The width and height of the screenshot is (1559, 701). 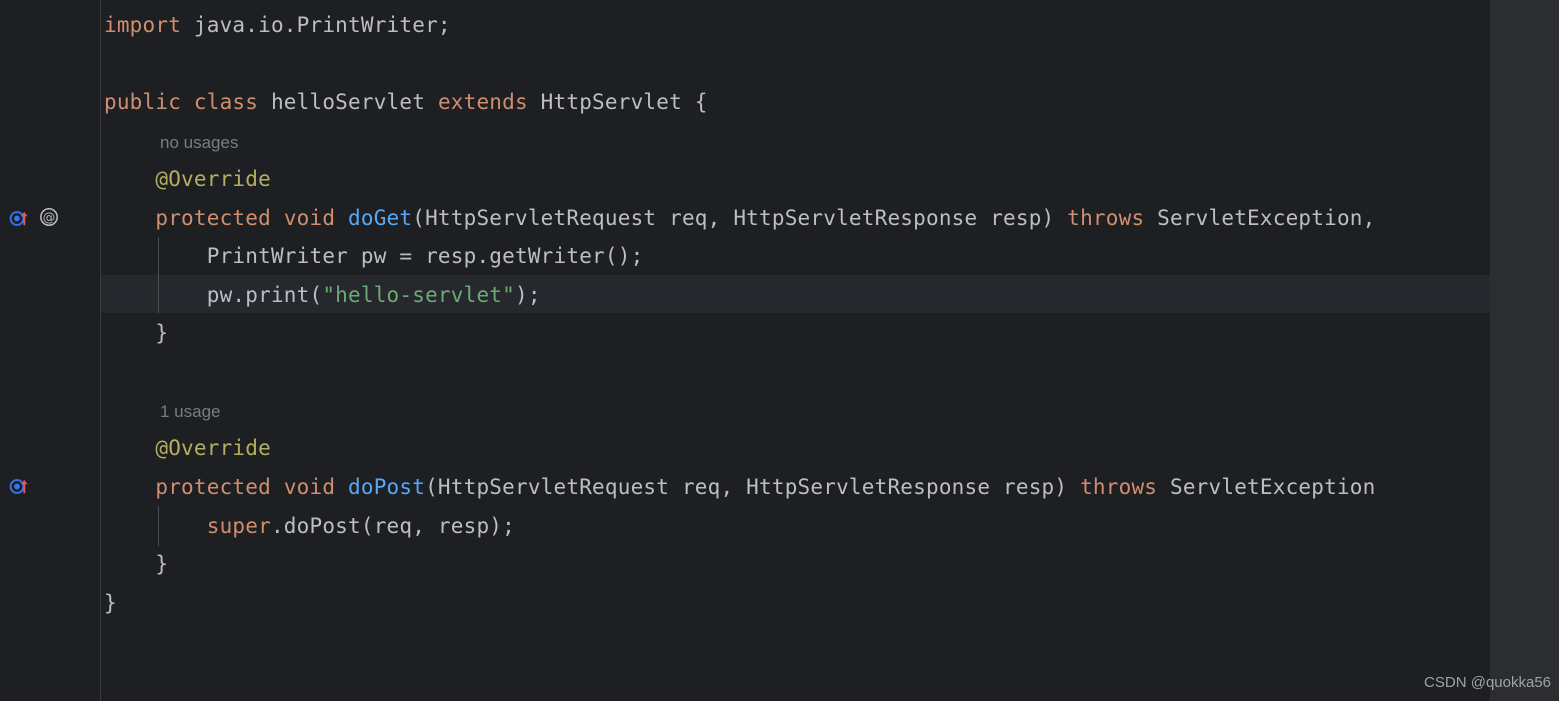 I want to click on usage-inlay-hint: 1 usage, so click(x=190, y=411).